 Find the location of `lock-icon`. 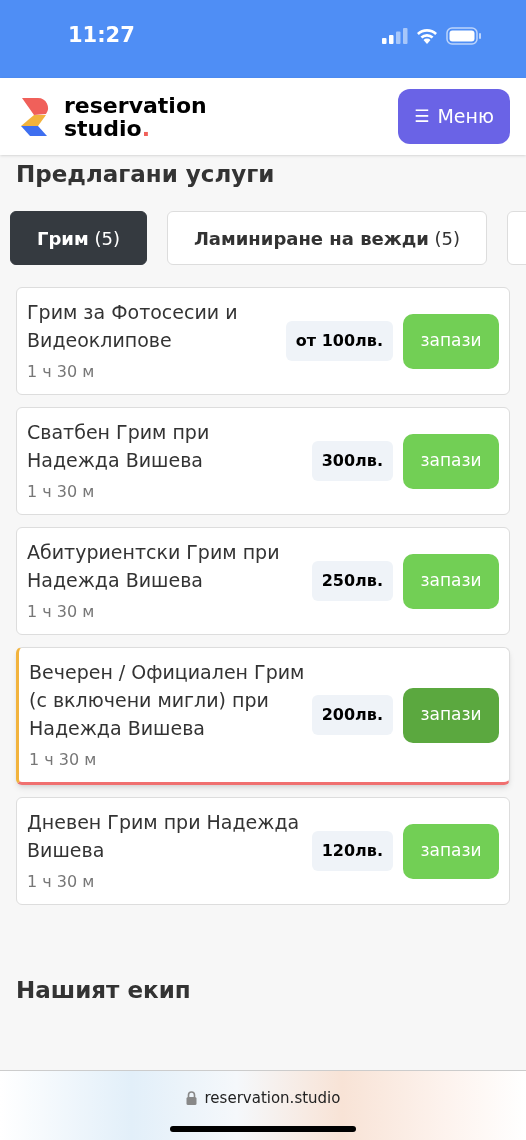

lock-icon is located at coordinates (191, 1098).